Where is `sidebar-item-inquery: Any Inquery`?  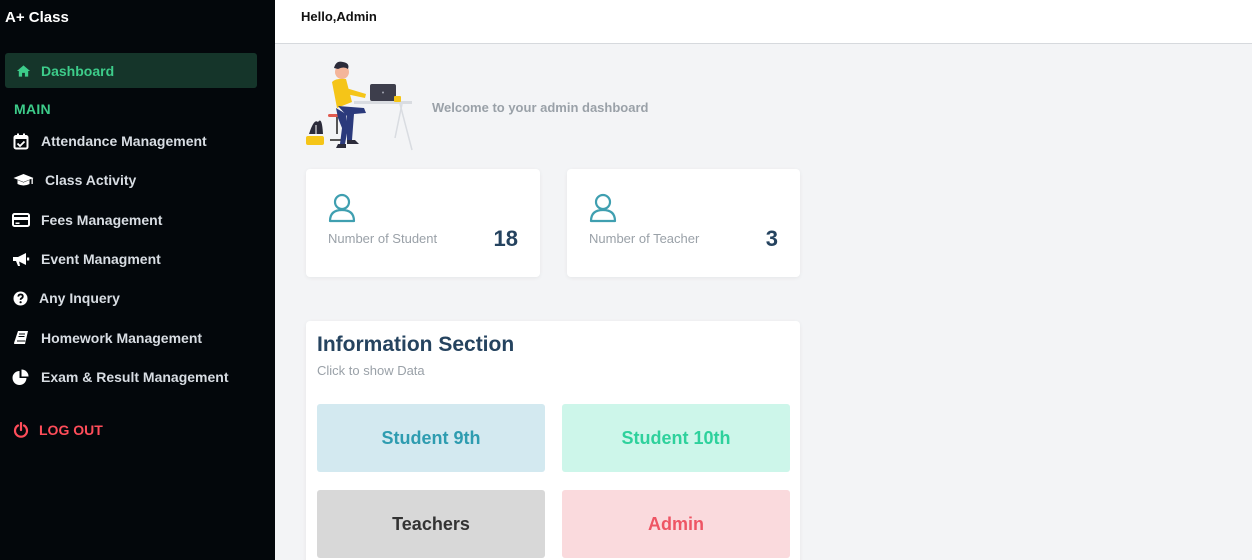
sidebar-item-inquery: Any Inquery is located at coordinates (66, 298).